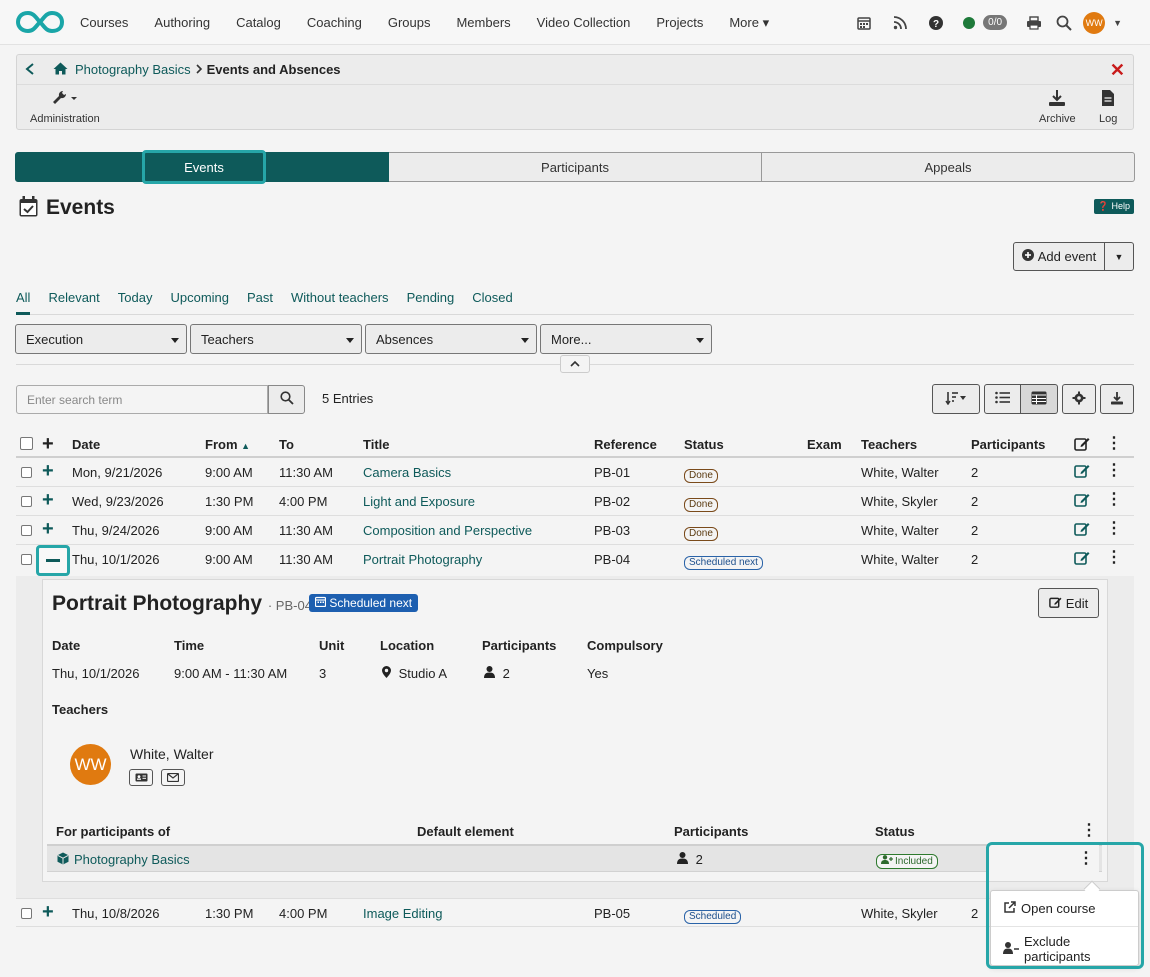 The width and height of the screenshot is (1150, 977). What do you see at coordinates (900, 23) in the screenshot?
I see `rss-icon` at bounding box center [900, 23].